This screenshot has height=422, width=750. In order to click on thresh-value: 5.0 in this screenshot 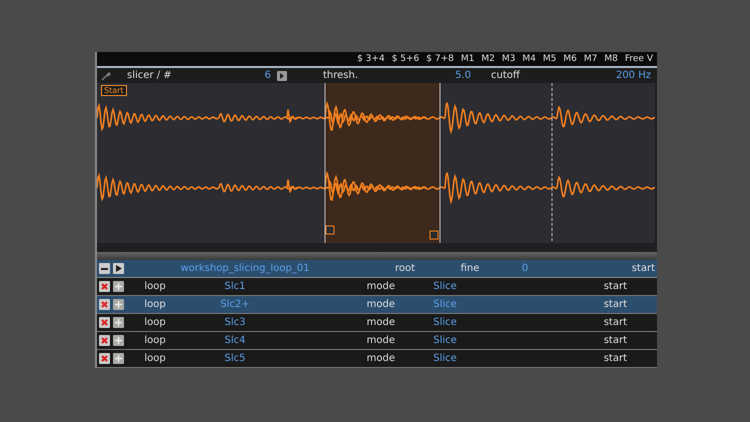, I will do `click(442, 75)`.